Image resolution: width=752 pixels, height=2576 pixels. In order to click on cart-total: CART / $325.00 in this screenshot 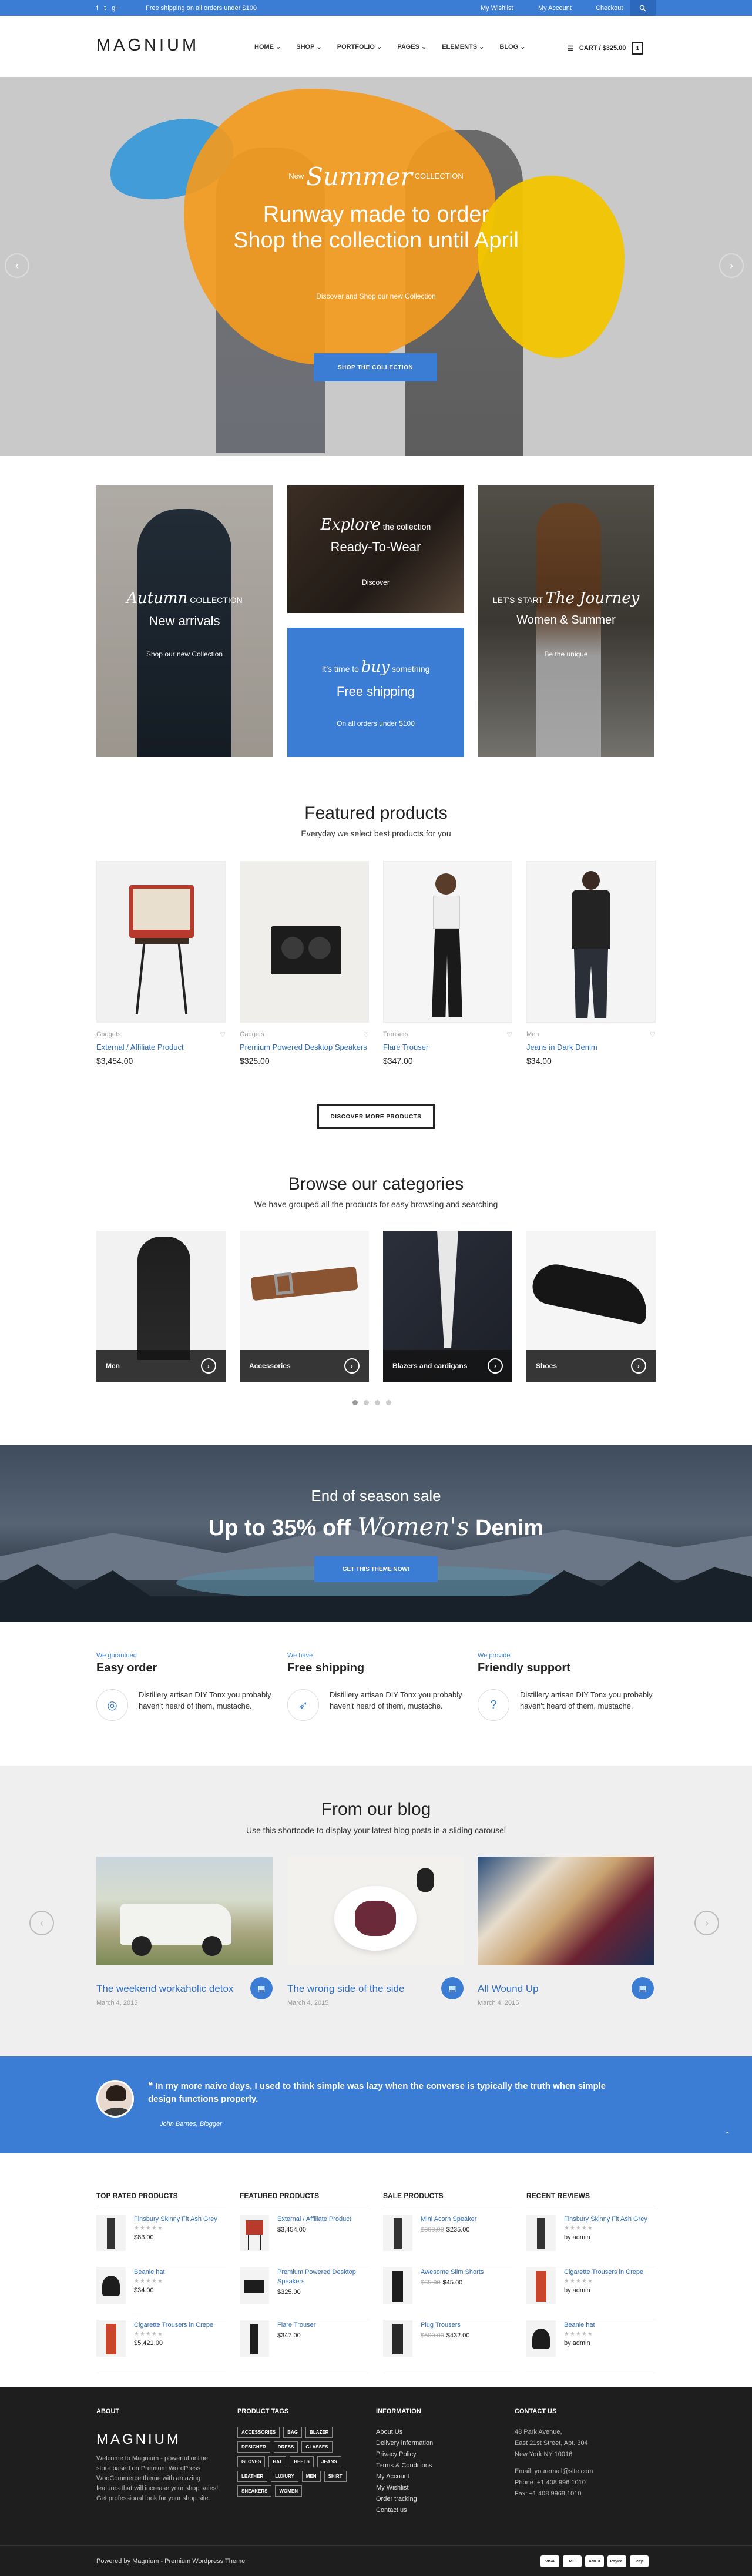, I will do `click(603, 48)`.